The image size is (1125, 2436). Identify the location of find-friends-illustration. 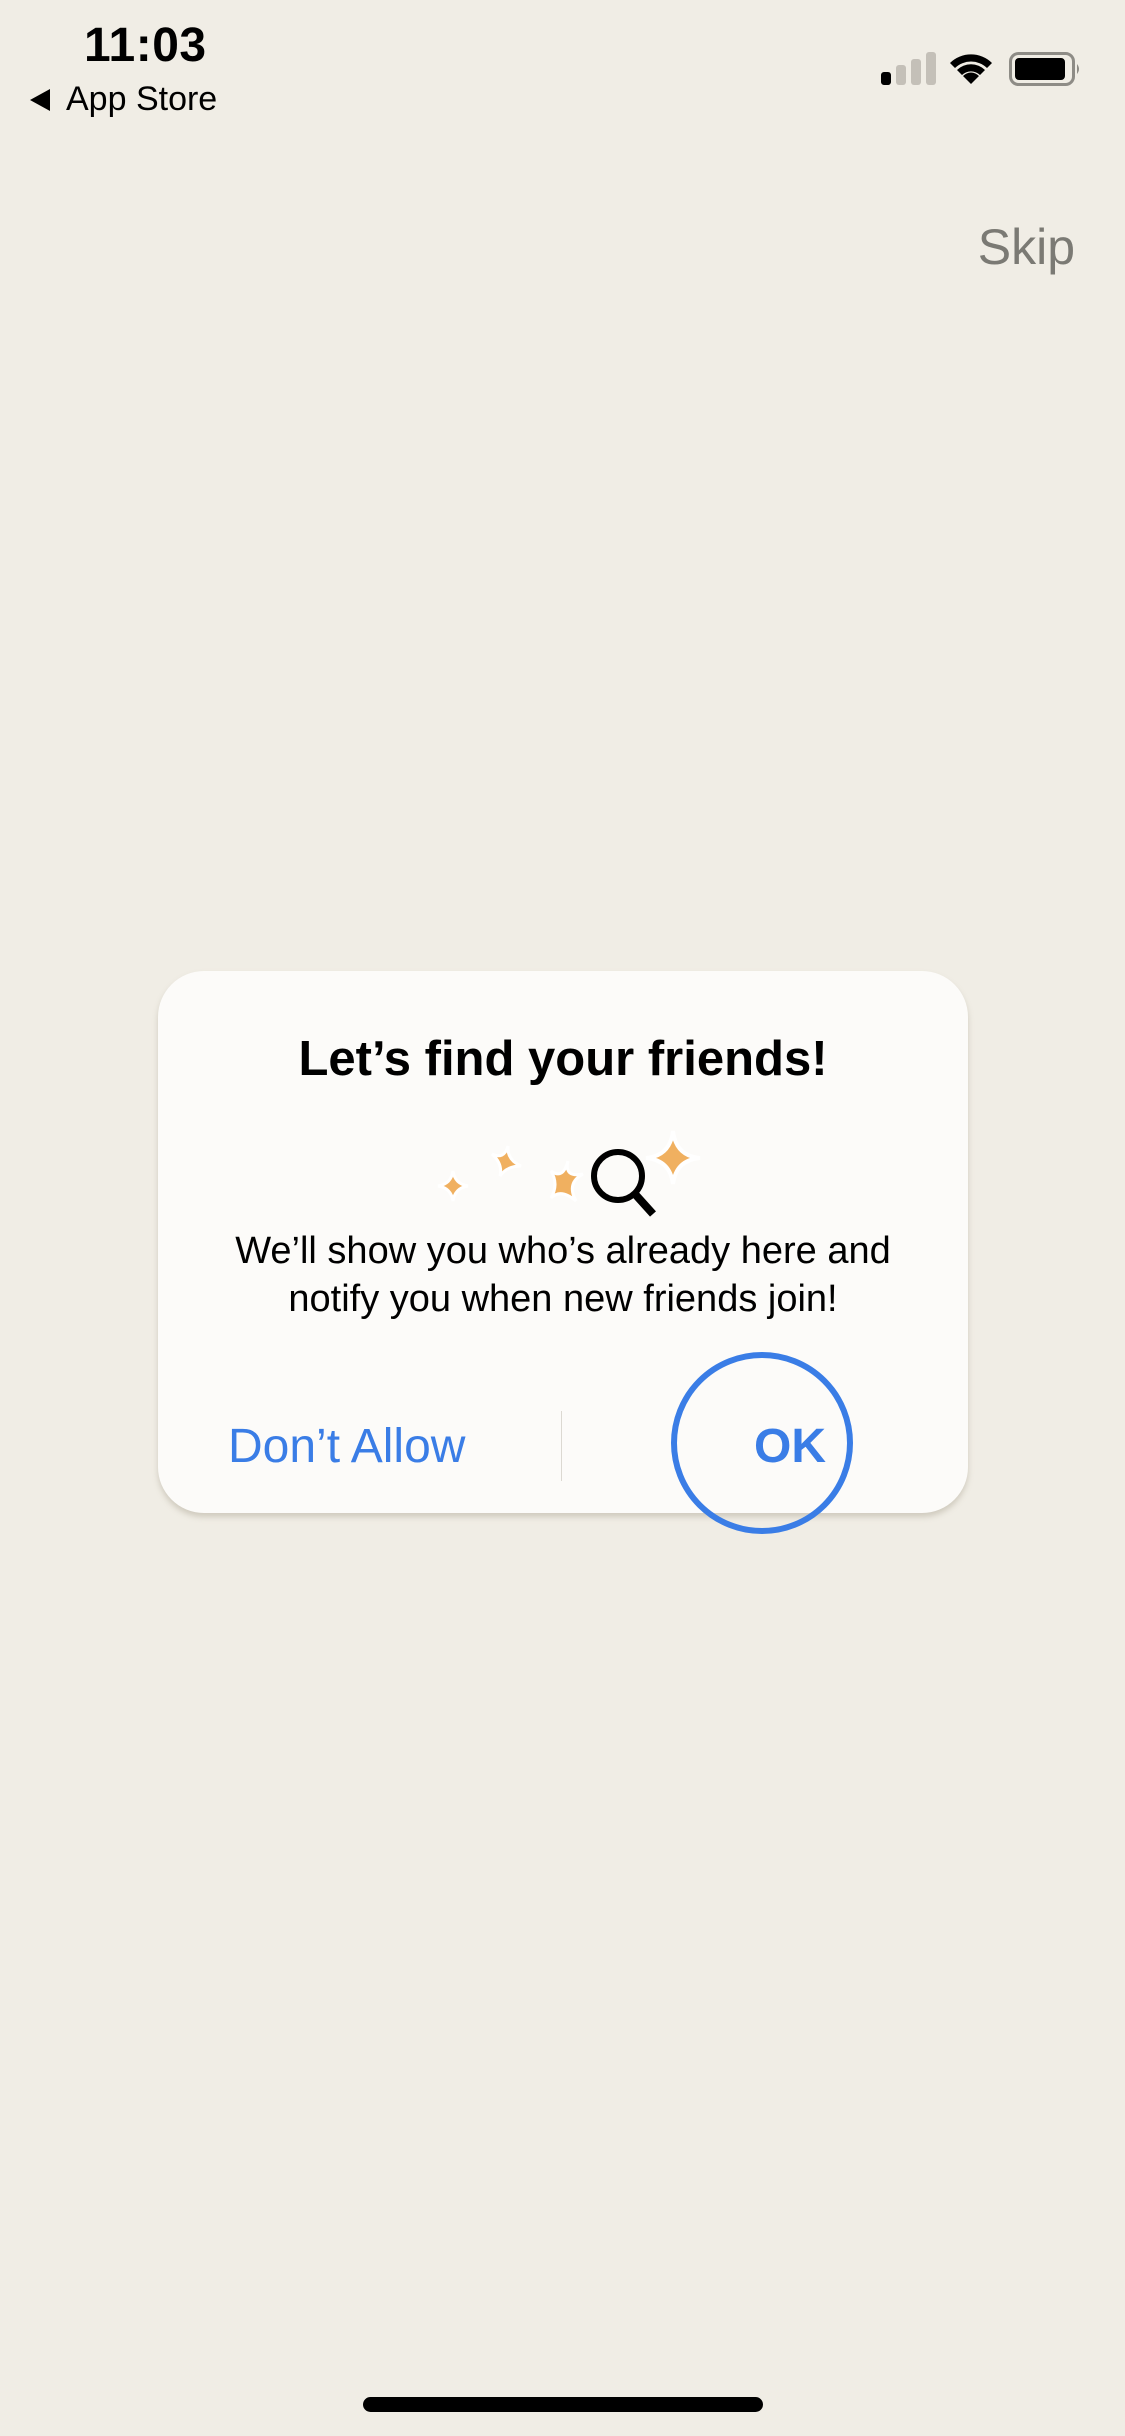
(569, 1173).